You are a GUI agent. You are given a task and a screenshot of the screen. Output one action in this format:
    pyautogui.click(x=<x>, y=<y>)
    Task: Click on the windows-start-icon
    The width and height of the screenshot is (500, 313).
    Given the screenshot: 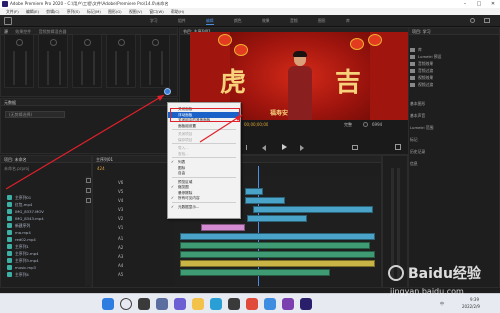 What is the action you would take?
    pyautogui.click(x=108, y=304)
    